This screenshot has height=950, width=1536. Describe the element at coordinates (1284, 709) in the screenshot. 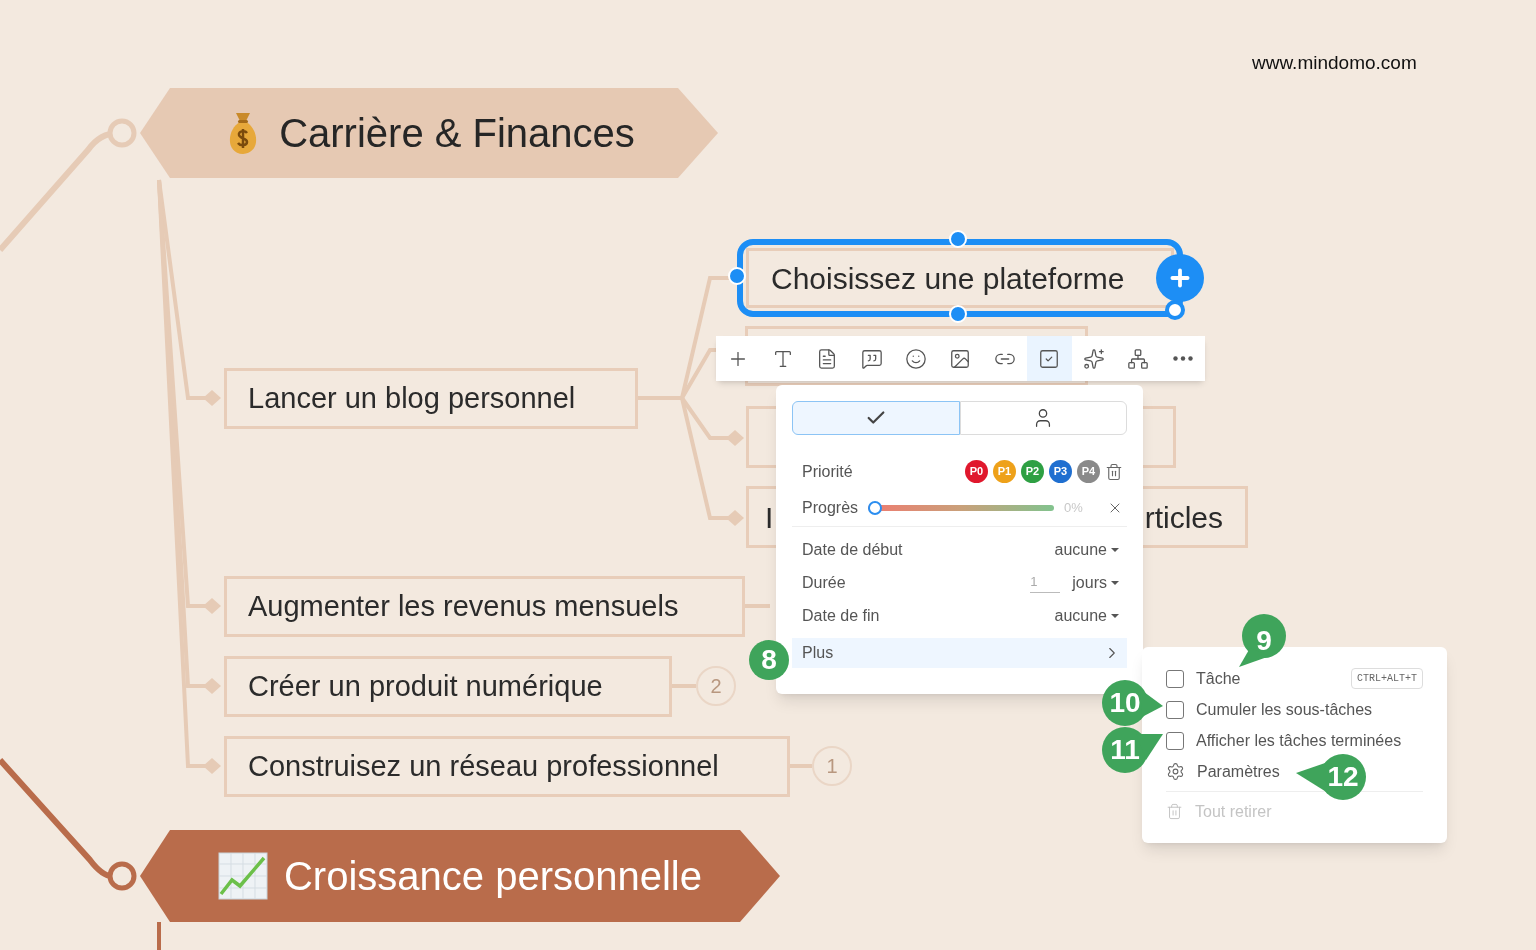

I see `menu-item-label: Cumuler les sous-tâches` at that location.